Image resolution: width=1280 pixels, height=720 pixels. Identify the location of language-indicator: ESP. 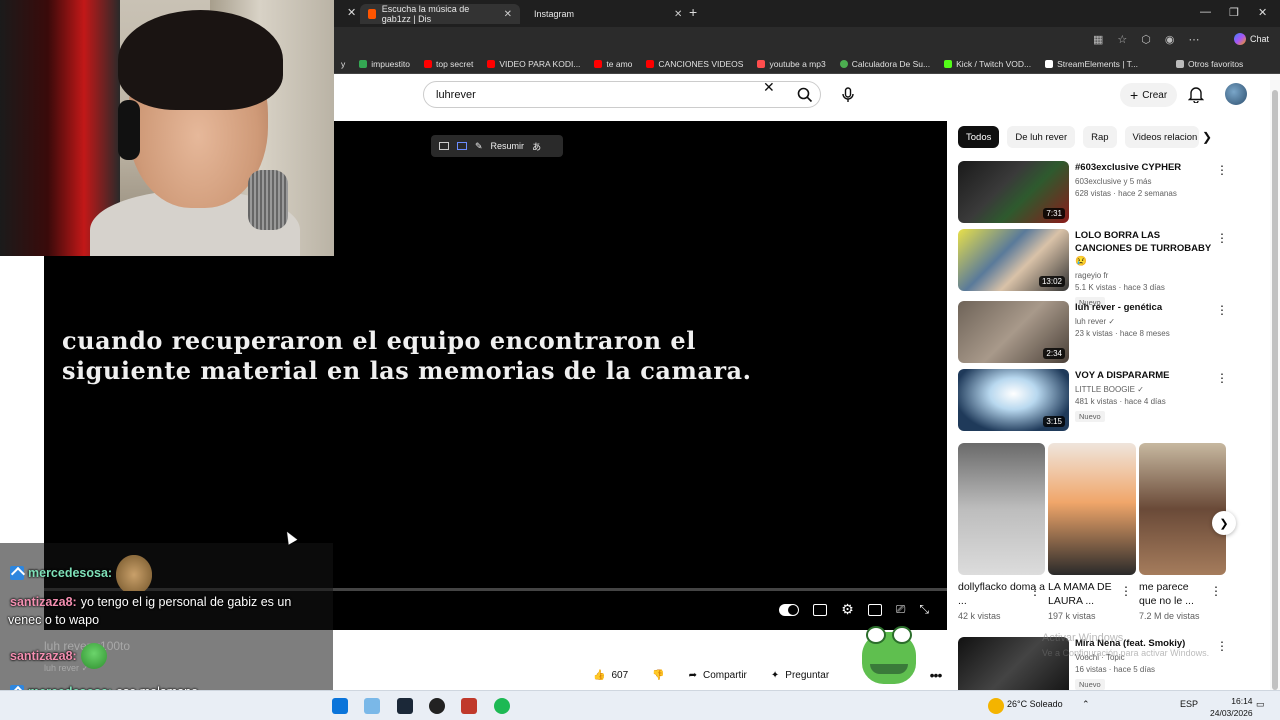
(1189, 704).